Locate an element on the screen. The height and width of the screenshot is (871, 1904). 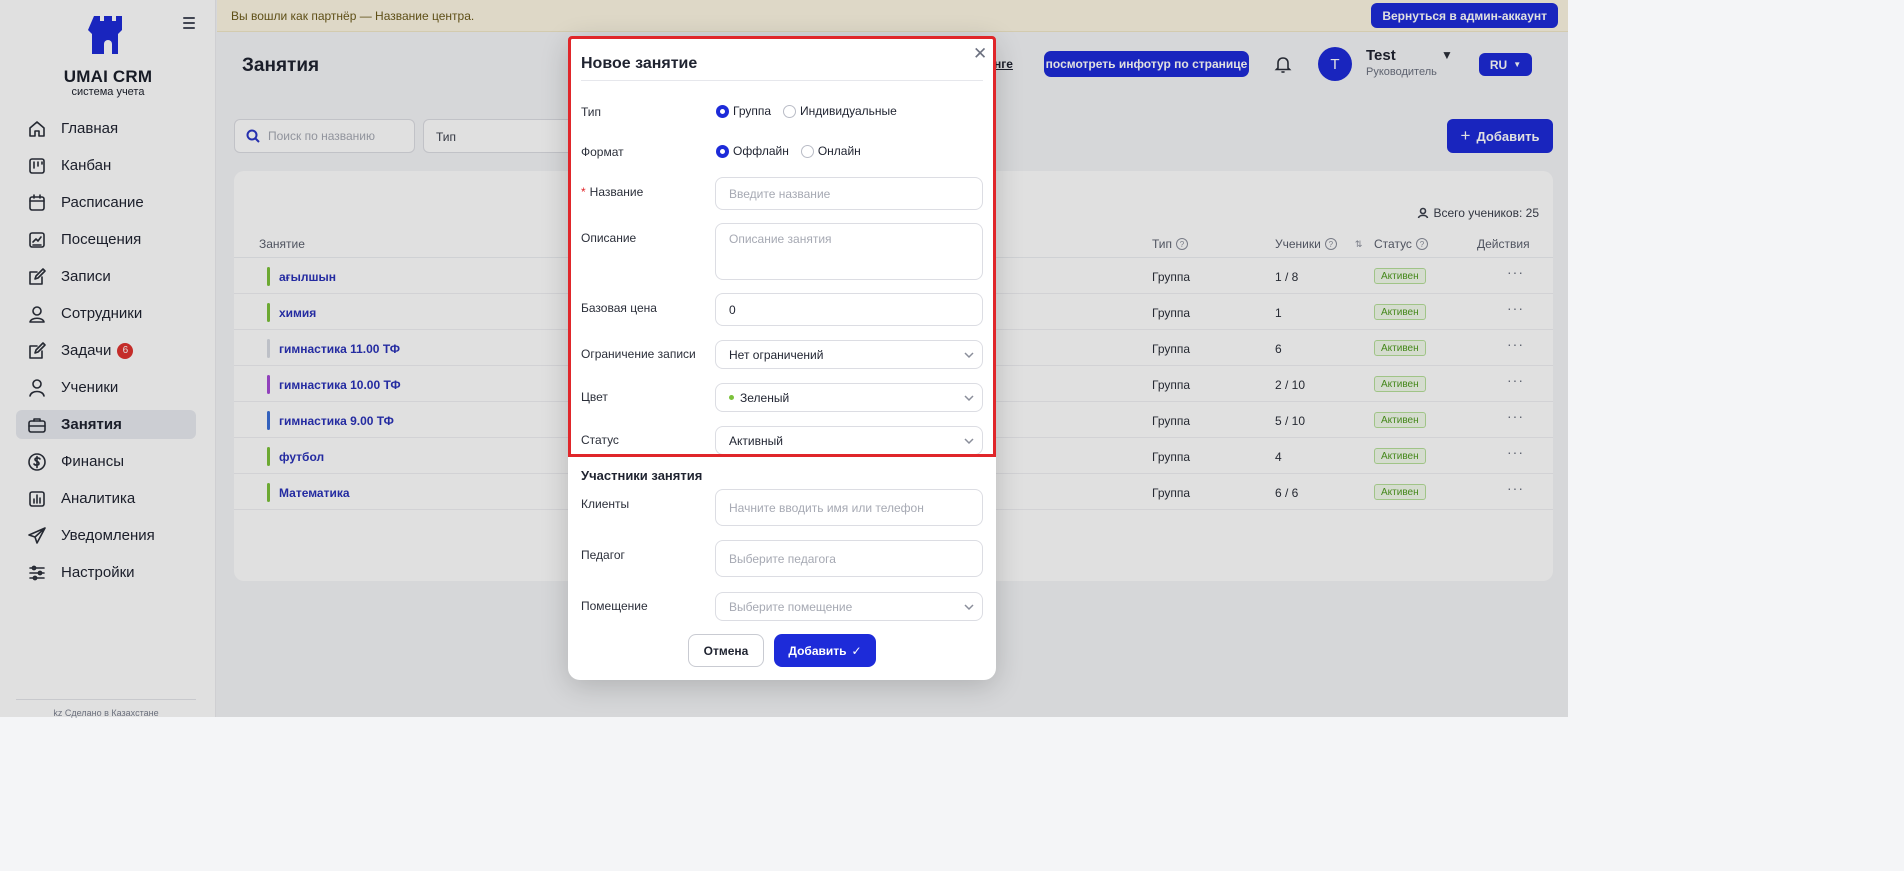
modal-title: Новое занятие is located at coordinates (639, 63).